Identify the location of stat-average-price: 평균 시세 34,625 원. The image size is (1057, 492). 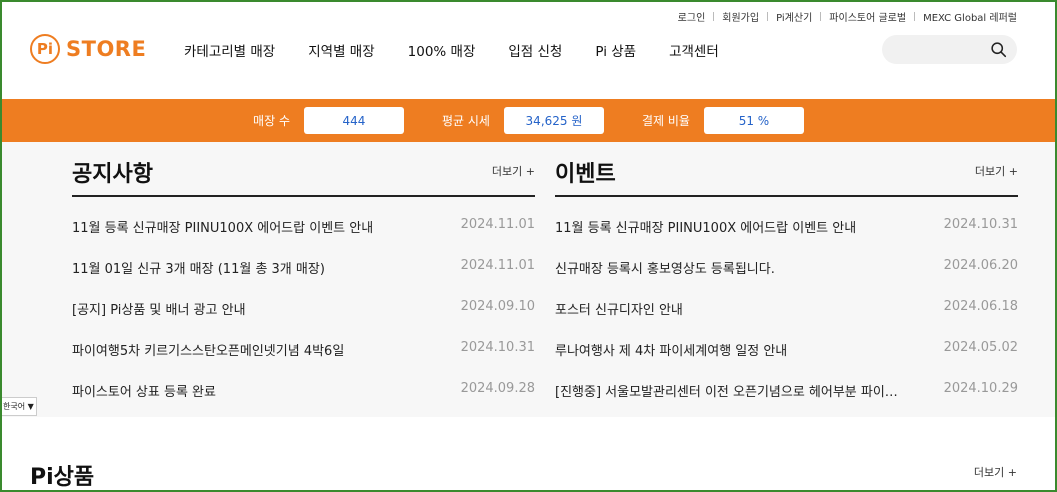
(523, 120).